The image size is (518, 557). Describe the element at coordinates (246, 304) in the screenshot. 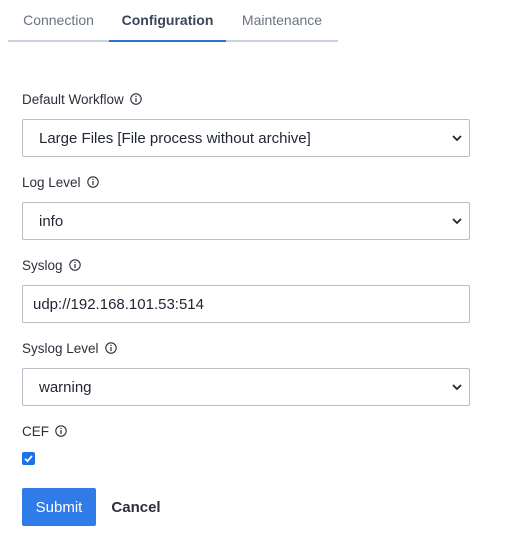

I see `syslog-input: udp://192.168.101.53:514` at that location.